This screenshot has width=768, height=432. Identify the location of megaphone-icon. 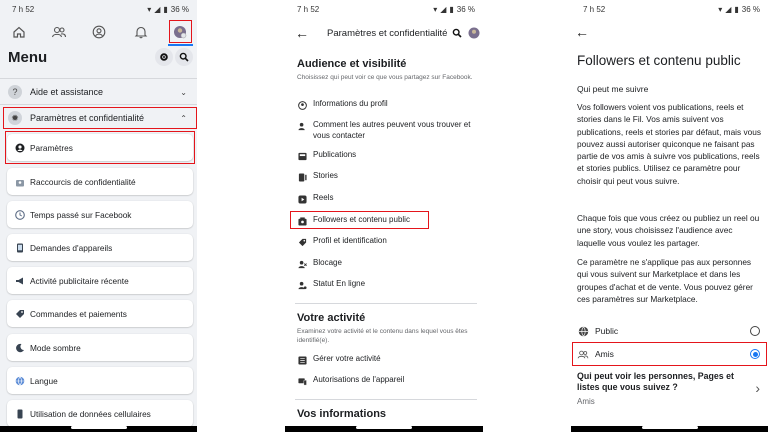
(19, 280).